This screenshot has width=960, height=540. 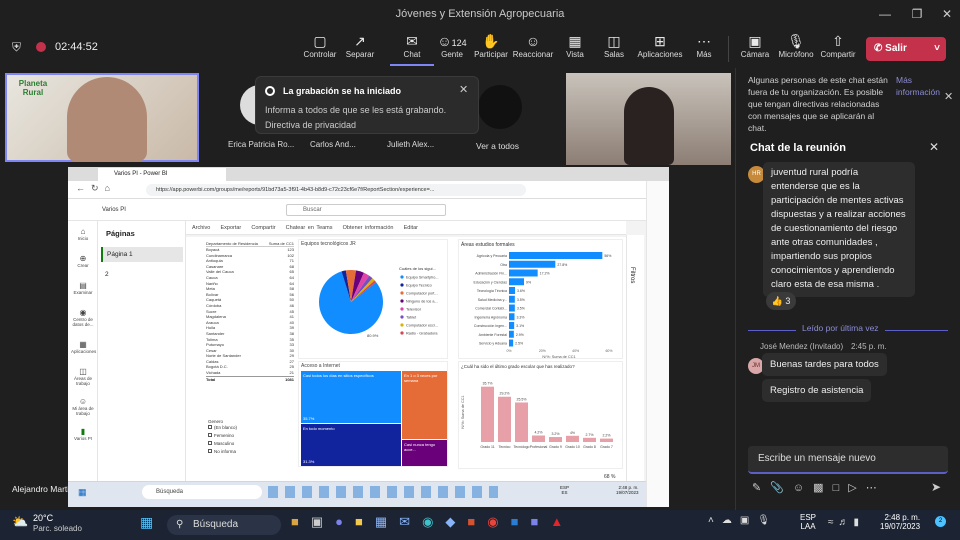 I want to click on nav-buttons: ←↻⌂, so click(x=96, y=188).